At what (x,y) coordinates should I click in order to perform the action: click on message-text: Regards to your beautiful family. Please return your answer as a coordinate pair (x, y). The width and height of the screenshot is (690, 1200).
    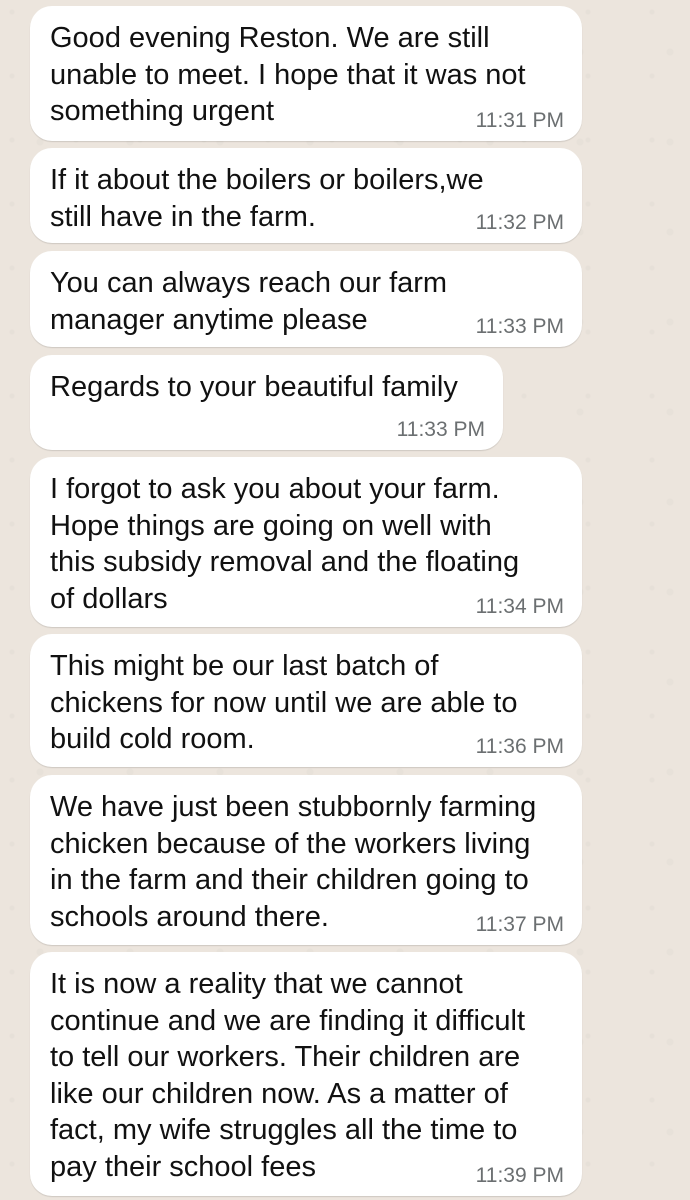
    Looking at the image, I should click on (254, 387).